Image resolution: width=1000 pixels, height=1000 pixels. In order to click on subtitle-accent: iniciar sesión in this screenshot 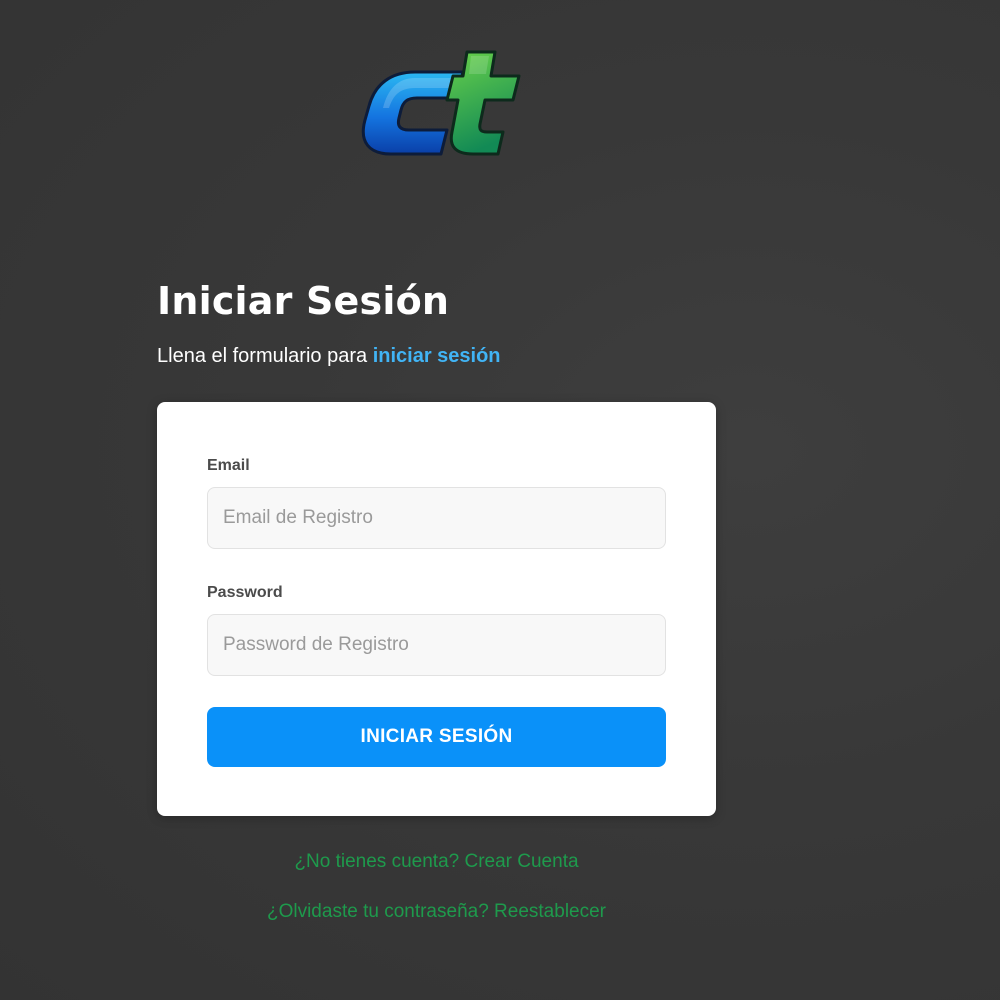, I will do `click(436, 356)`.